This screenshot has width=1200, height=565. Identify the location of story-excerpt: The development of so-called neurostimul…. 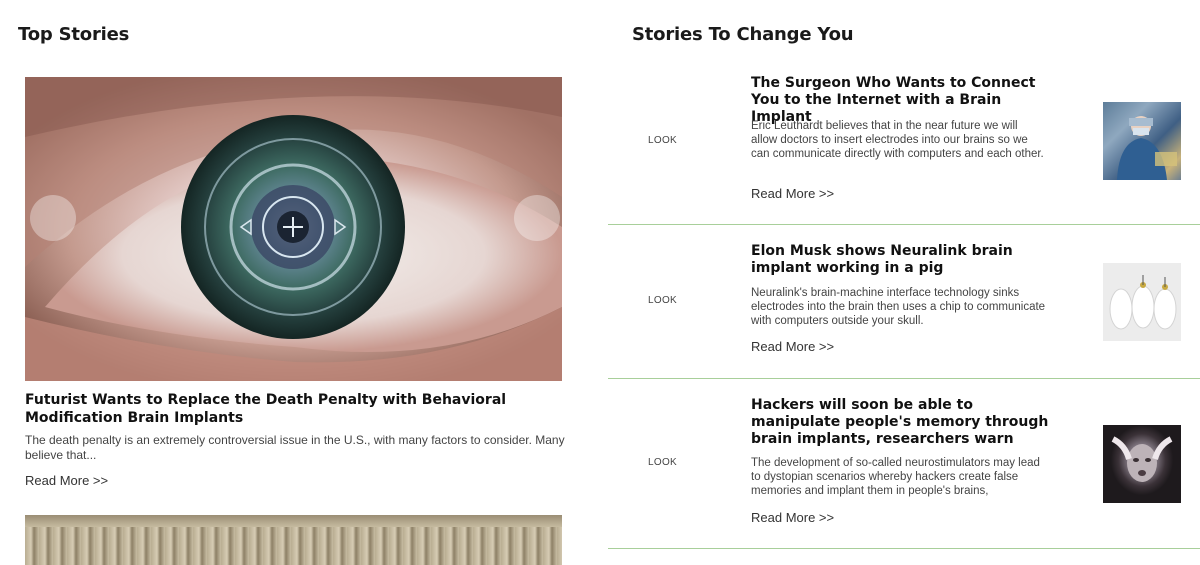
(895, 477).